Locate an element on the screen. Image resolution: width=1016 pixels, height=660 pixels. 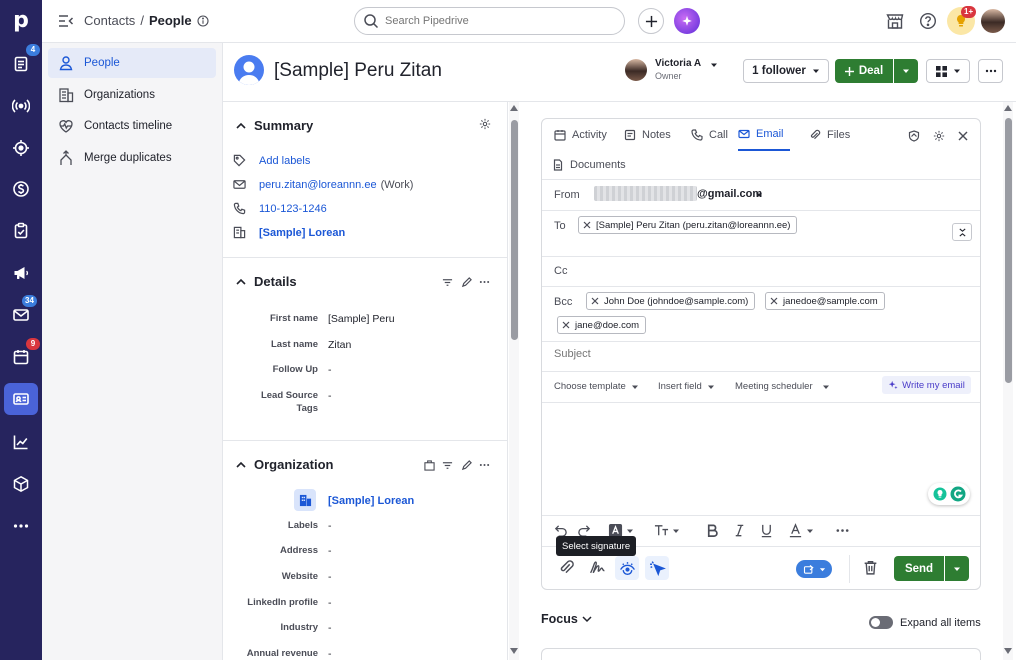
link-tracking-button is located at coordinates (657, 568).